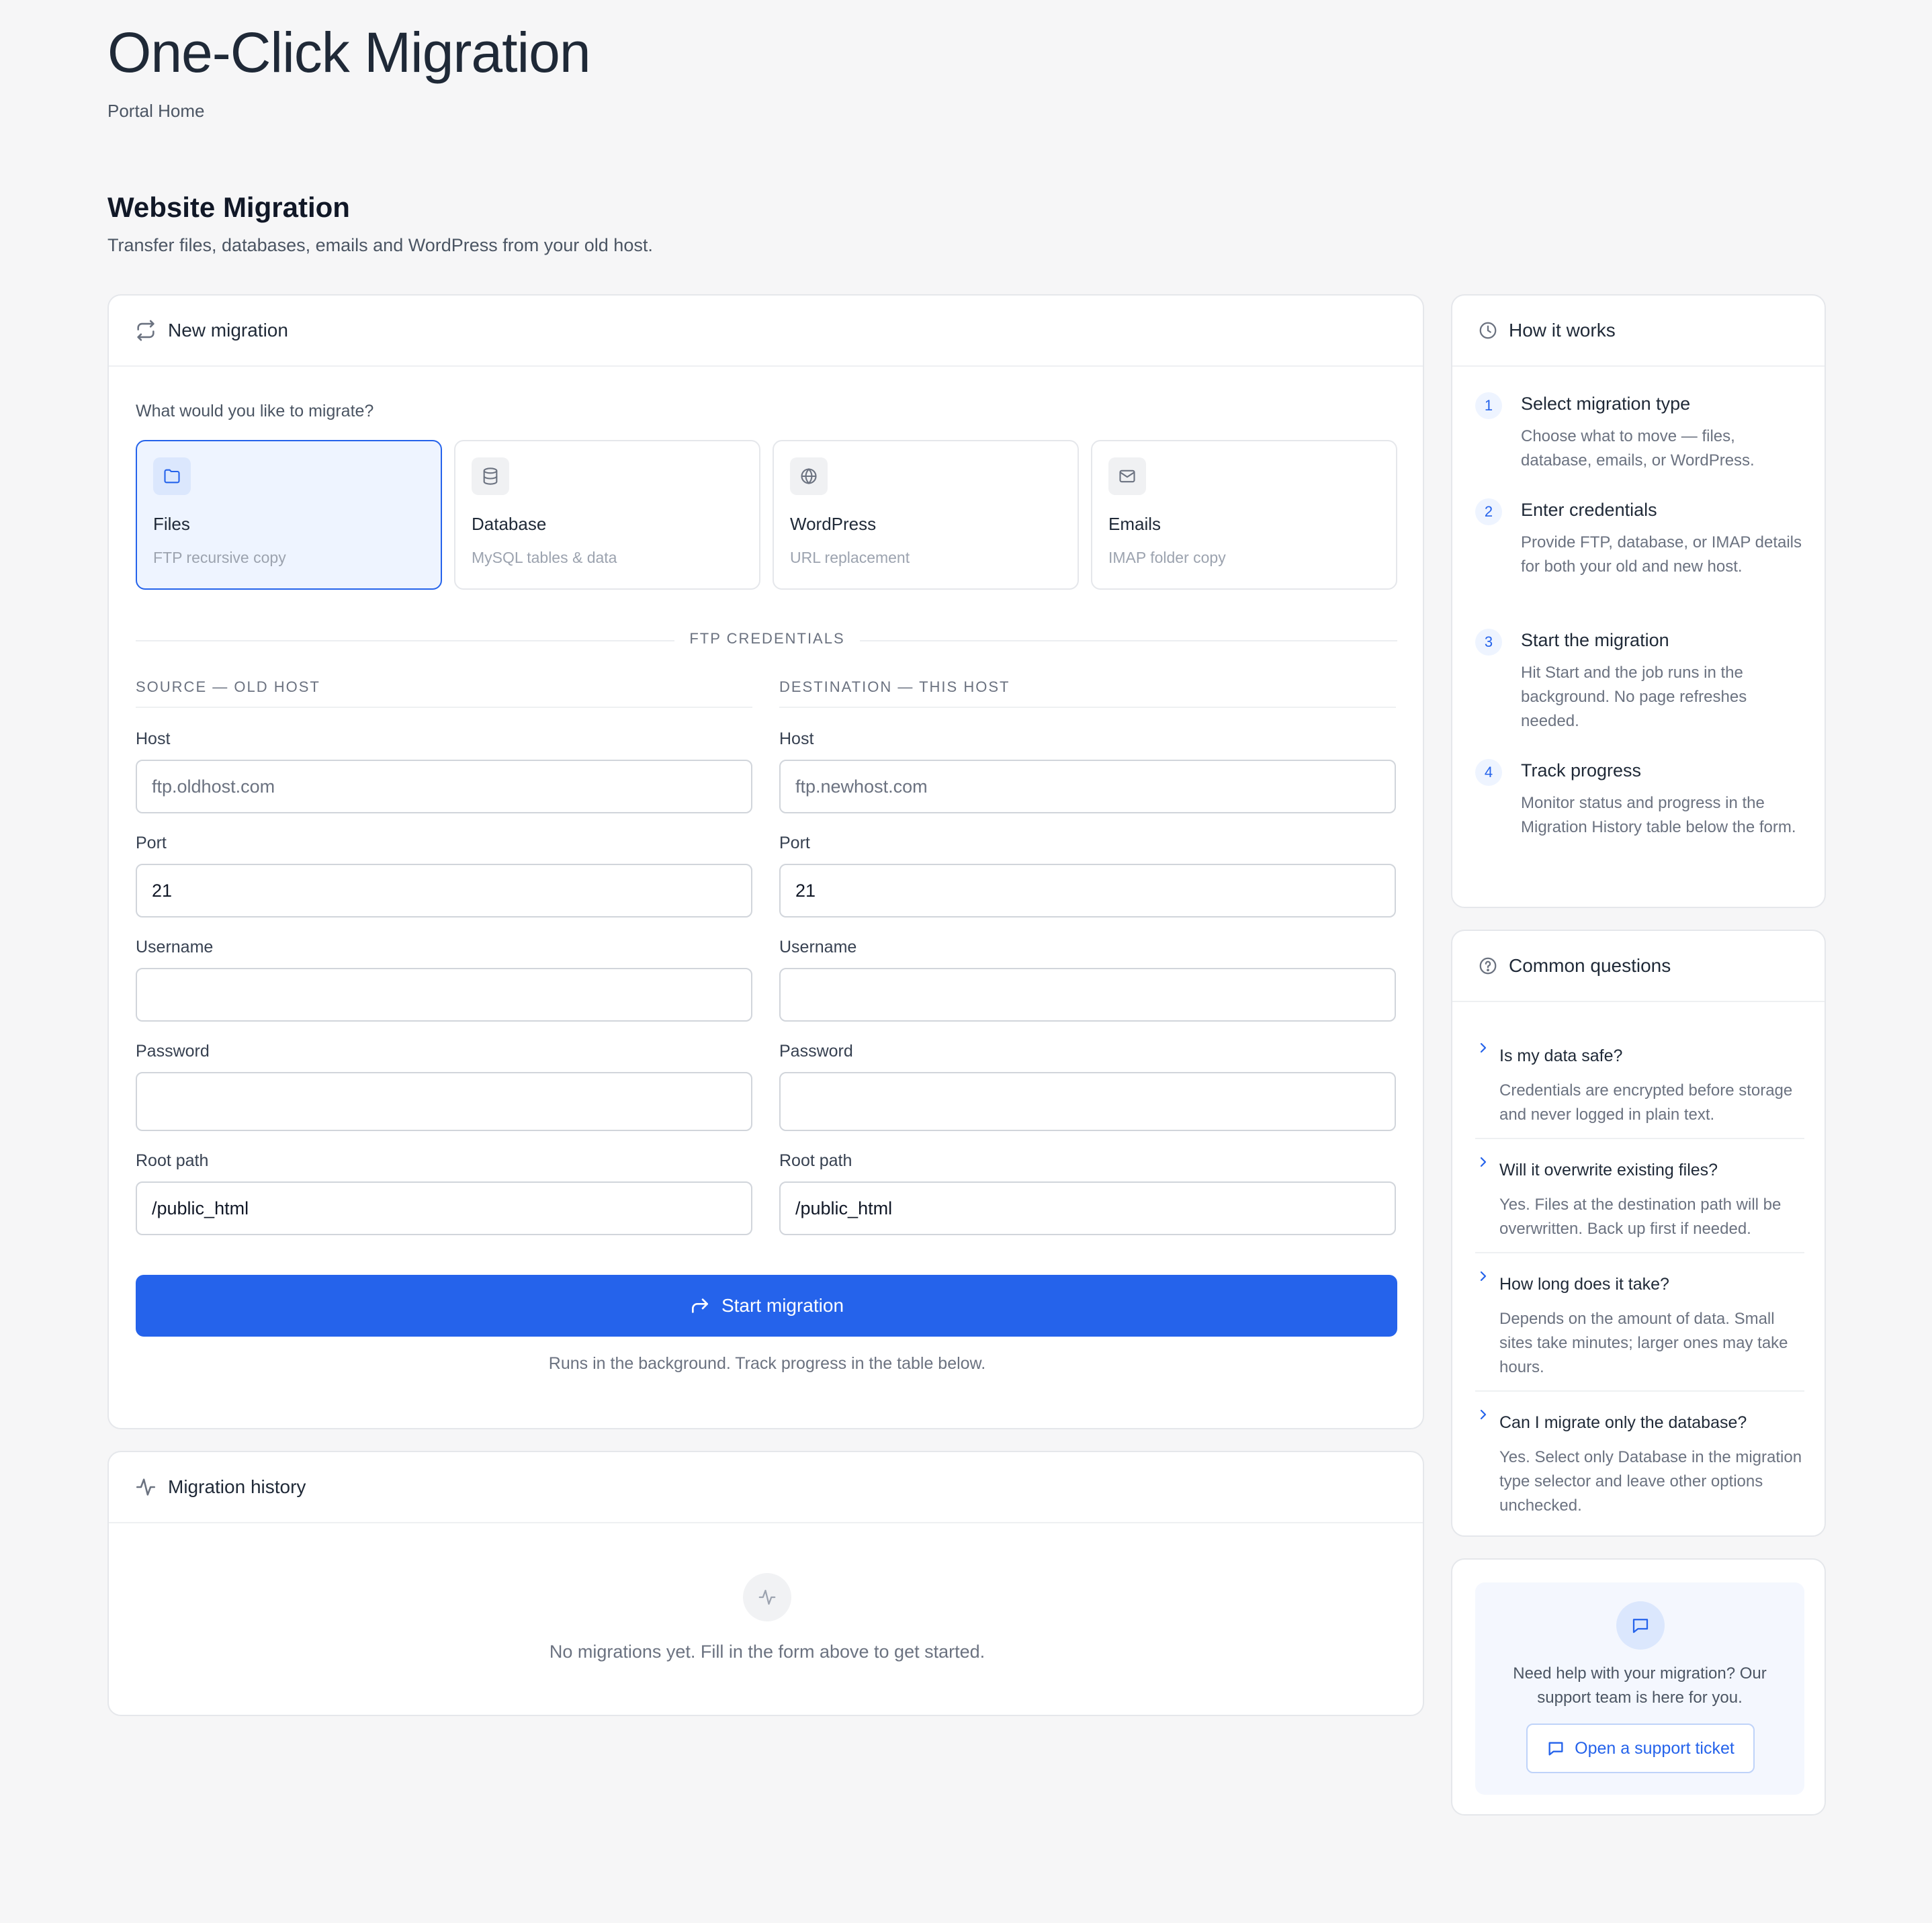 The height and width of the screenshot is (1923, 1932). I want to click on step-title: Select migration type, so click(1606, 404).